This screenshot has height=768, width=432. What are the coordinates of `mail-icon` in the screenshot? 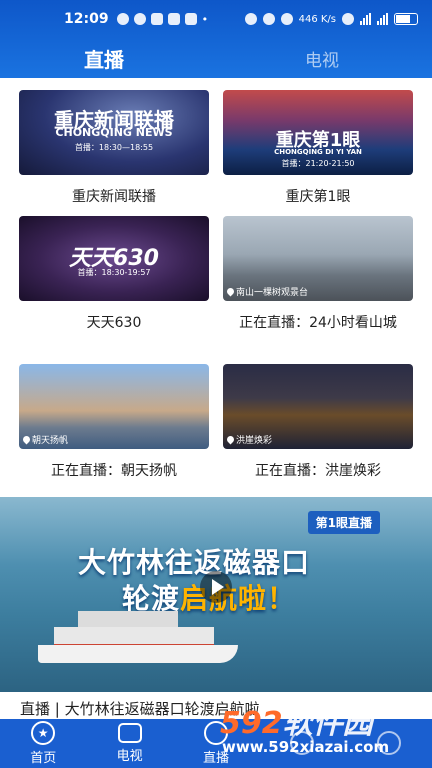 It's located at (156, 19).